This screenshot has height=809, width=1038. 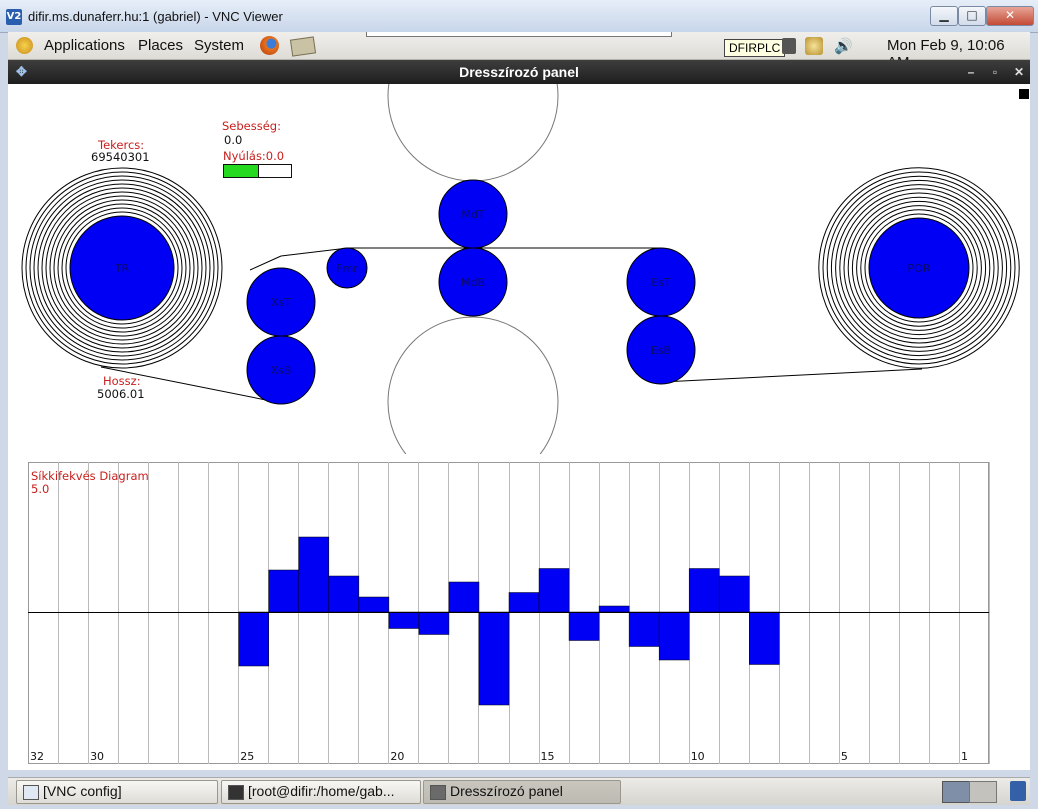 What do you see at coordinates (84, 45) in the screenshot?
I see `menu-applications: Applications` at bounding box center [84, 45].